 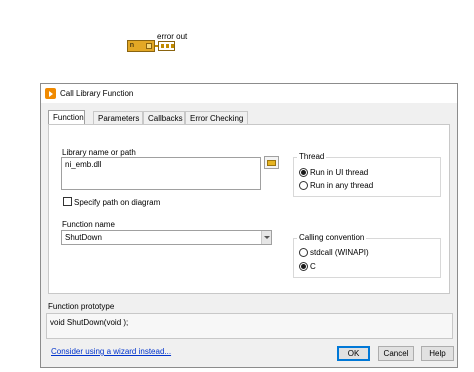 I want to click on run-in-ui-thread-label: Run in UI thread, so click(x=339, y=172).